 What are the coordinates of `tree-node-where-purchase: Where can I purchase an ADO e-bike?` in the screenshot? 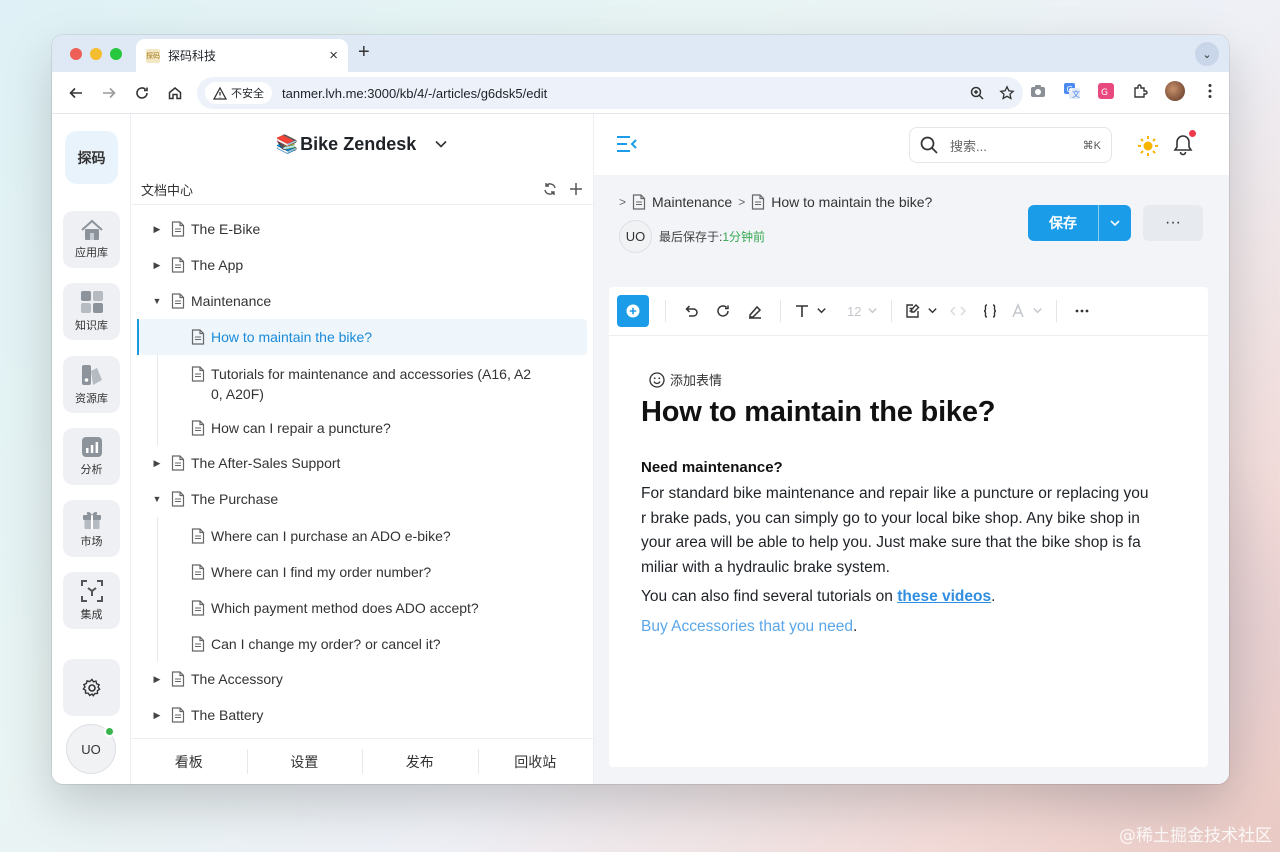 It's located at (362, 535).